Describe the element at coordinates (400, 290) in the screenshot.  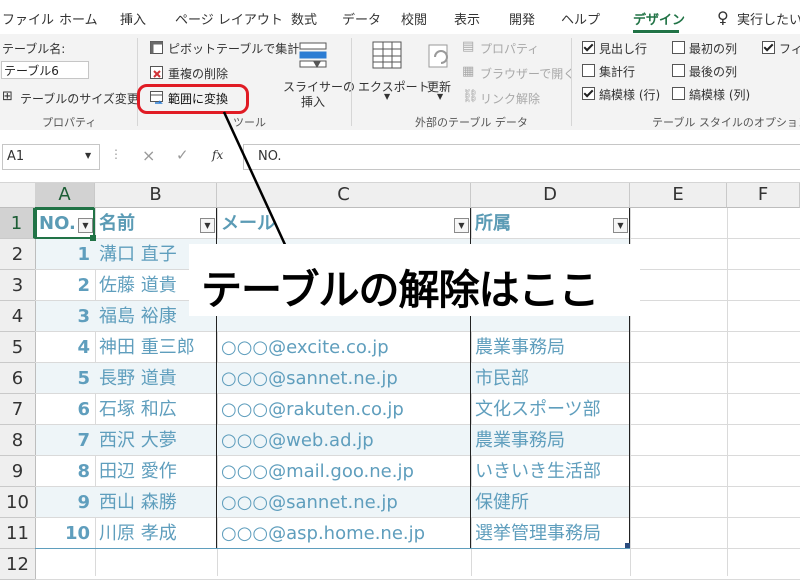
I see `annotation-text: テーブルの解除はここ` at that location.